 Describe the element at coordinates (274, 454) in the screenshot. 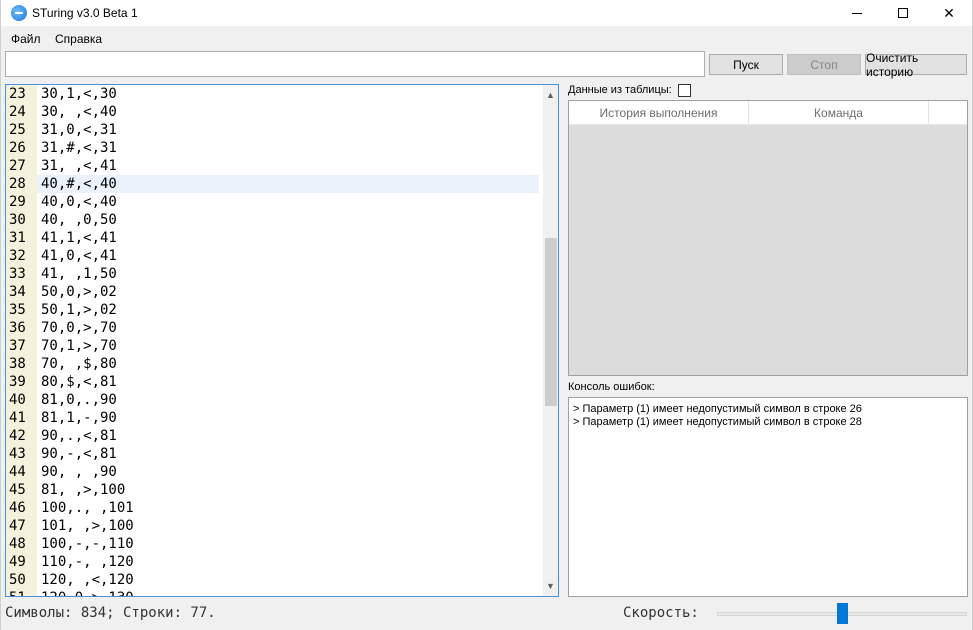

I see `code-line: 43 90,-,<,81` at that location.